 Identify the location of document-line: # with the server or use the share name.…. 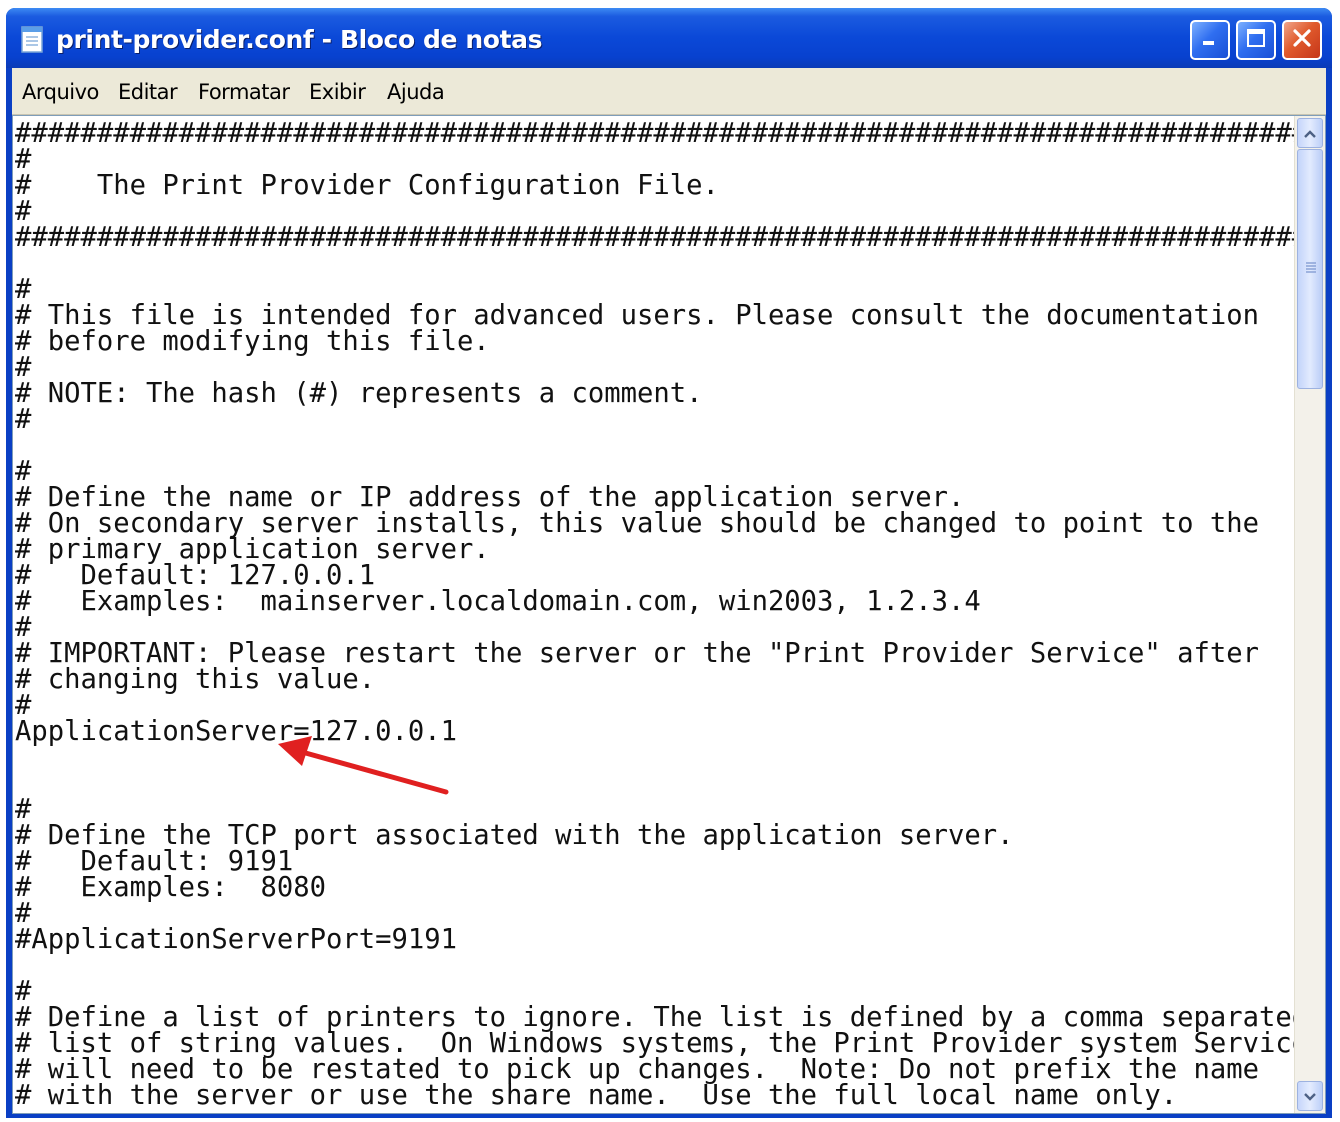
(596, 1095).